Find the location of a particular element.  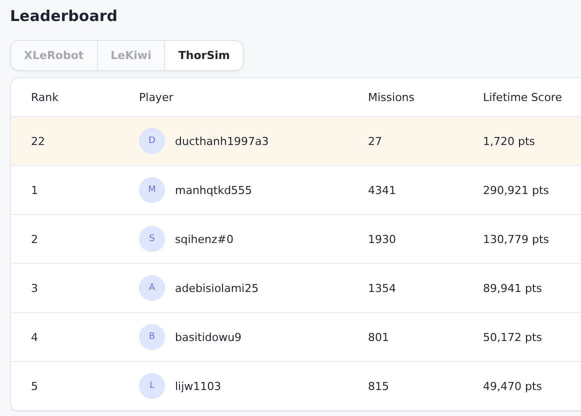

score-cell-text: 130,779 pts is located at coordinates (516, 239).